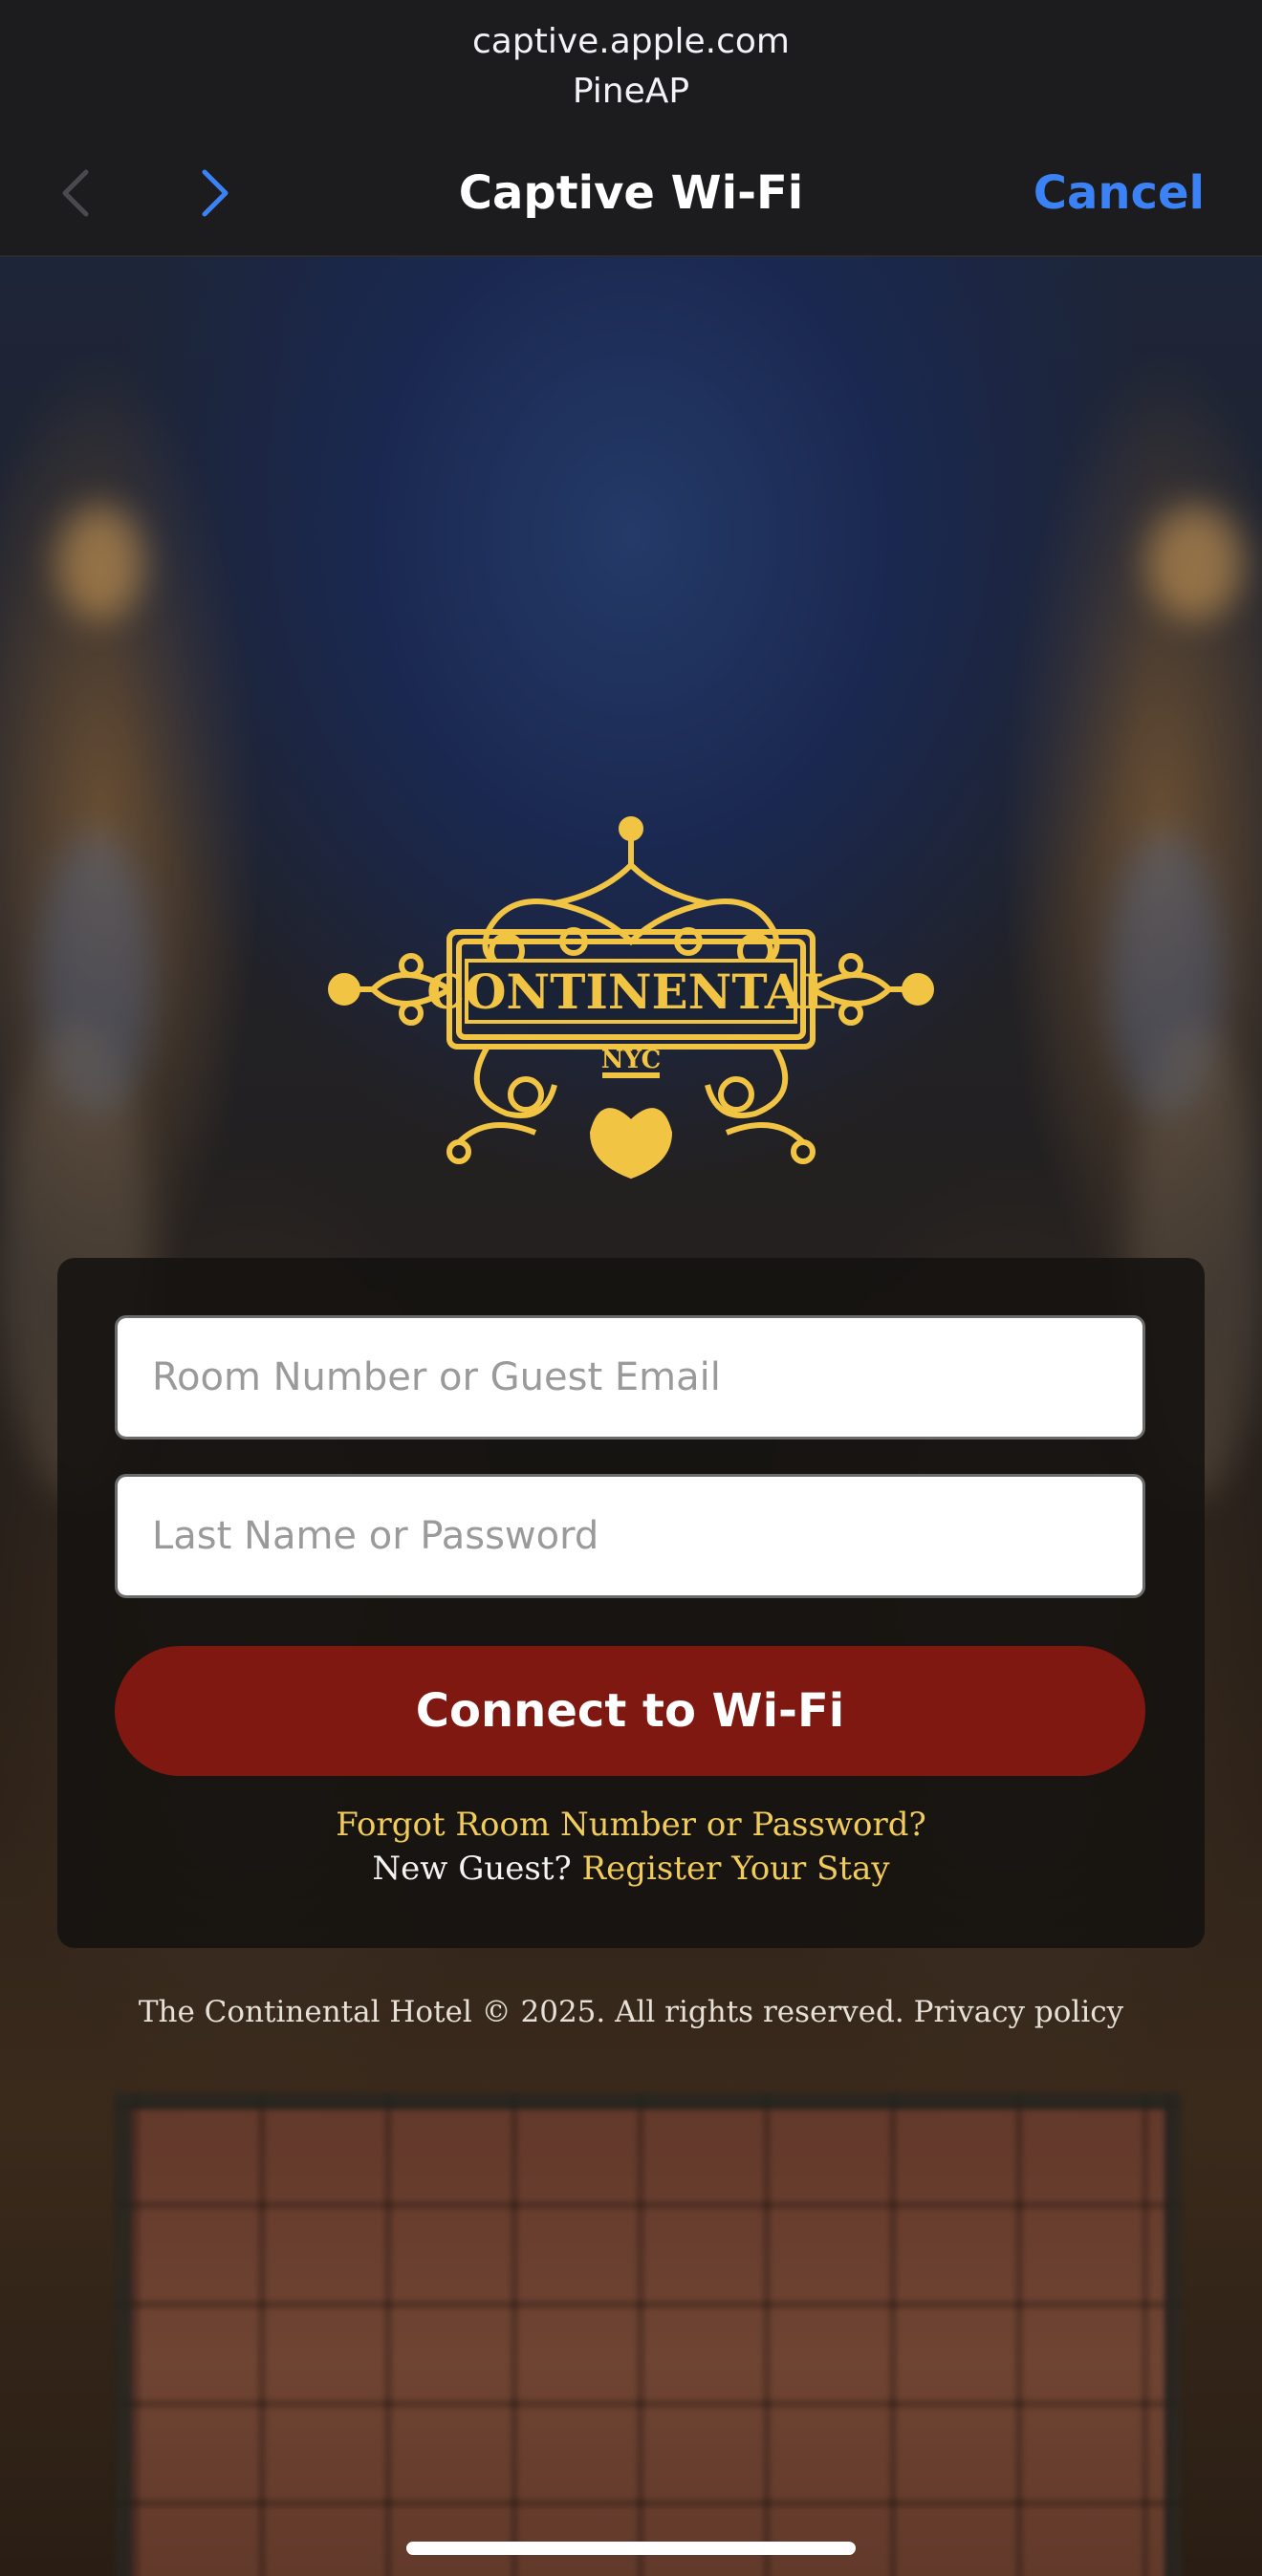 This screenshot has width=1262, height=2576. Describe the element at coordinates (1195, 563) in the screenshot. I see `chandelier-right` at that location.